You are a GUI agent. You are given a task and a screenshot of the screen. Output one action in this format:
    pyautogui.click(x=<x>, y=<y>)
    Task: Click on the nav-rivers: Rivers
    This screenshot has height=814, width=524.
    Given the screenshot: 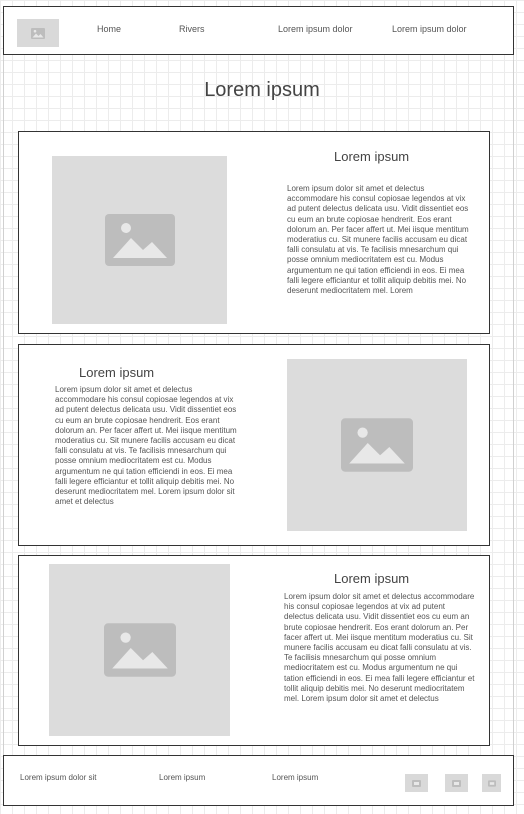 What is the action you would take?
    pyautogui.click(x=192, y=29)
    